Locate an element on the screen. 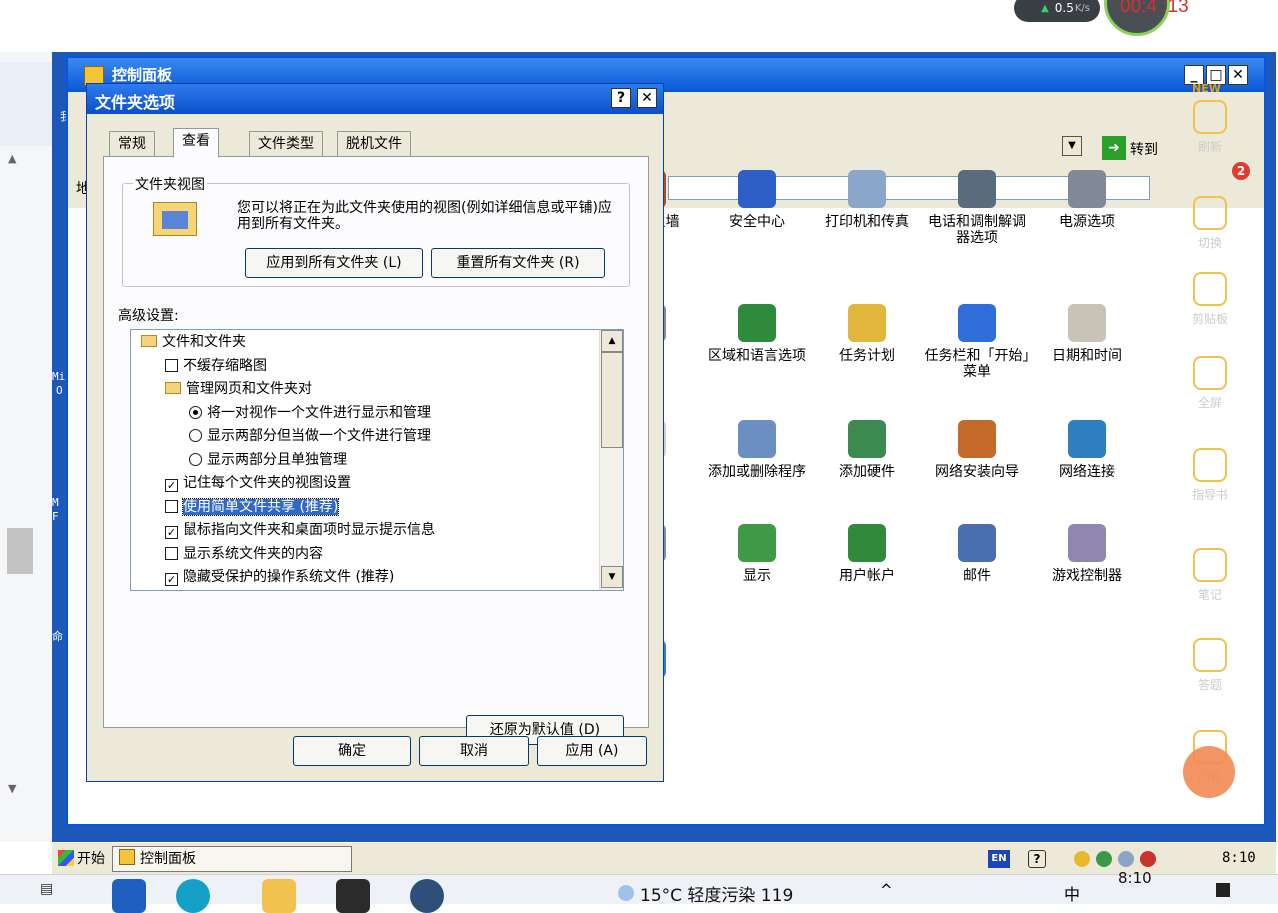 The height and width of the screenshot is (913, 1278). file-explorer-icon is located at coordinates (279, 896).